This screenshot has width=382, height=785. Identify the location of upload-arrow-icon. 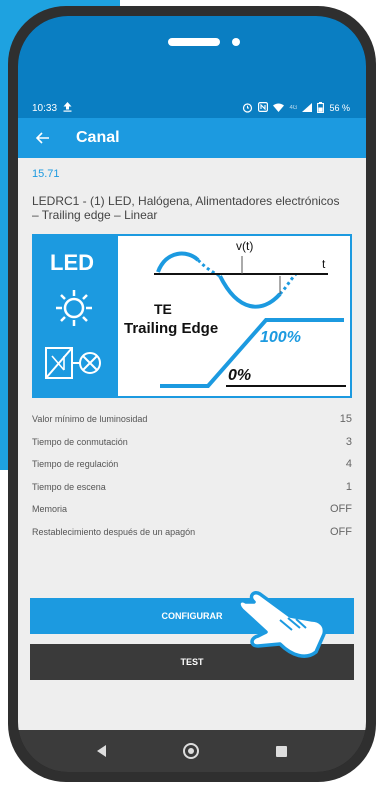
(67, 108).